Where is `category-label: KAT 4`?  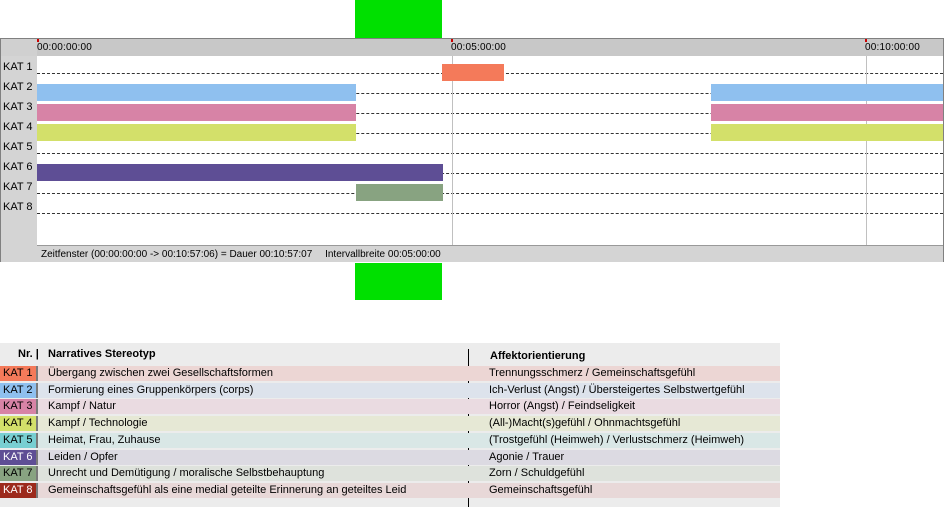
category-label: KAT 4 is located at coordinates (18, 127).